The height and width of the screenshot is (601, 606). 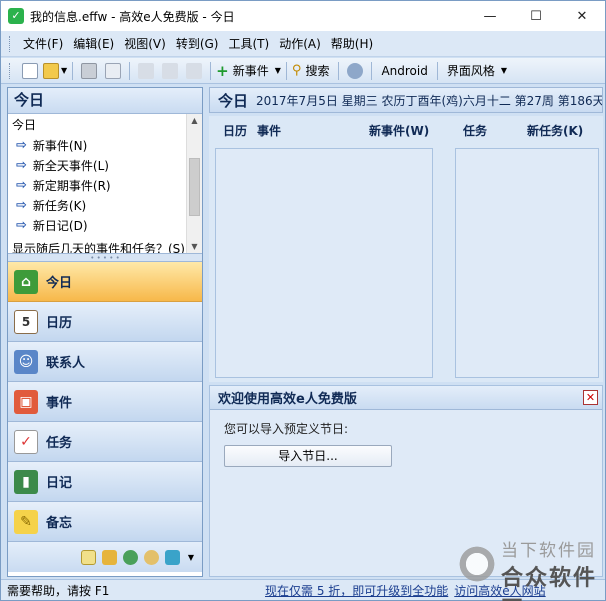 What do you see at coordinates (105, 282) in the screenshot?
I see `nav-today: ⌂ 今日` at bounding box center [105, 282].